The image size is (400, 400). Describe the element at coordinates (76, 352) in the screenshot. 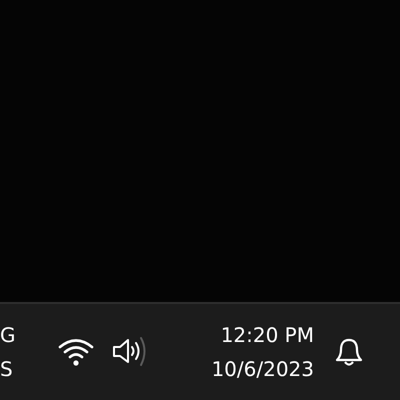

I see `wifi-icon` at that location.